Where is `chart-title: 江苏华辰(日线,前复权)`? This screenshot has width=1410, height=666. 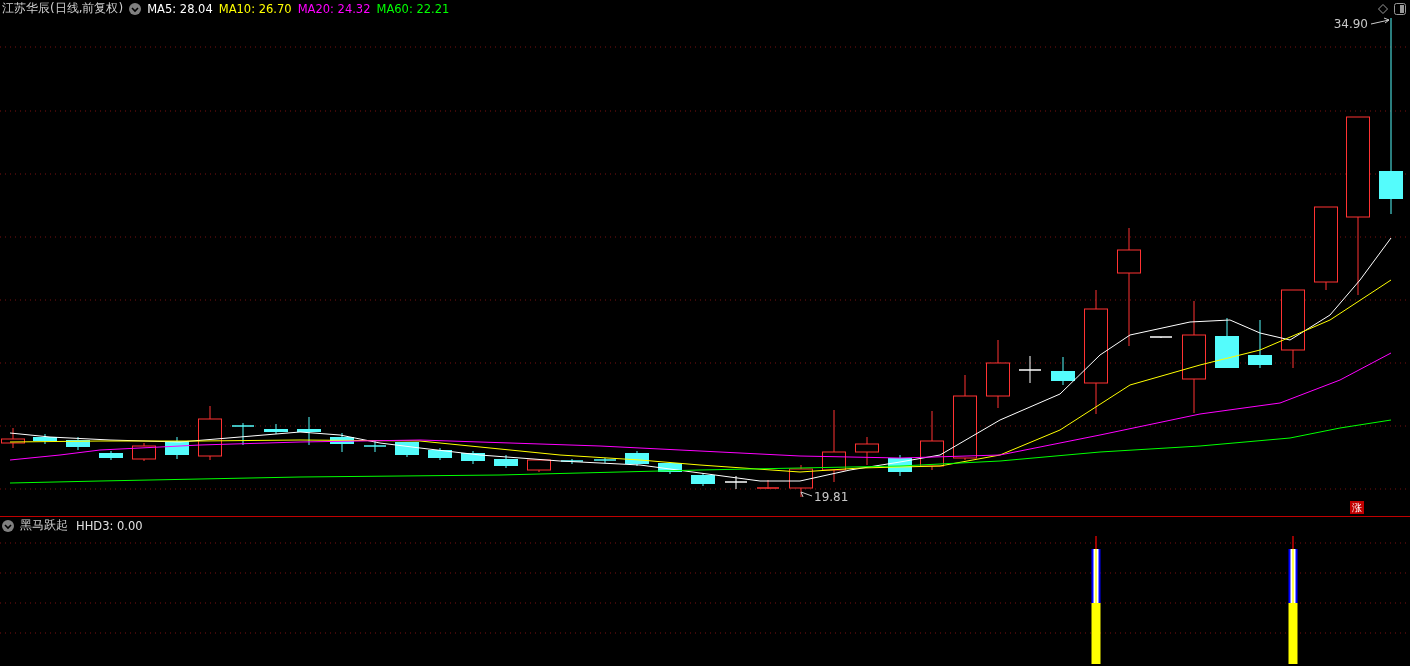 chart-title: 江苏华辰(日线,前复权) is located at coordinates (63, 8).